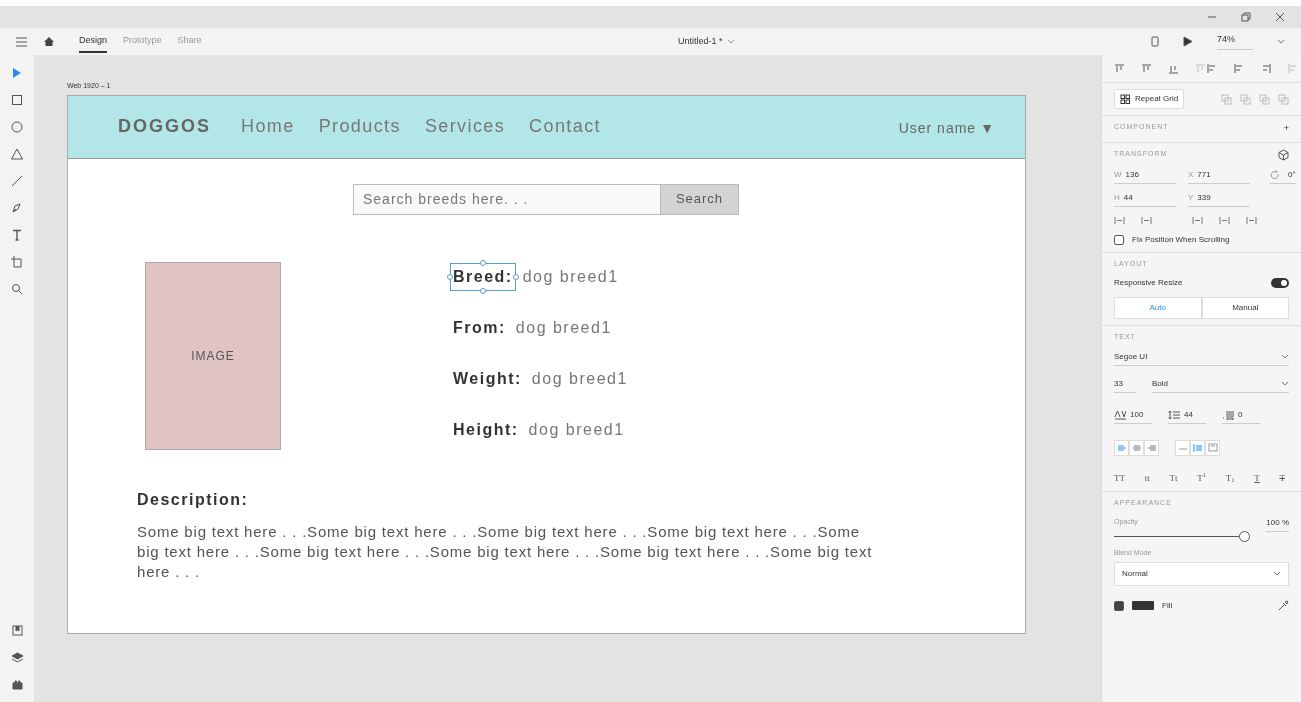  What do you see at coordinates (1147, 478) in the screenshot?
I see `text-style-button: tt` at bounding box center [1147, 478].